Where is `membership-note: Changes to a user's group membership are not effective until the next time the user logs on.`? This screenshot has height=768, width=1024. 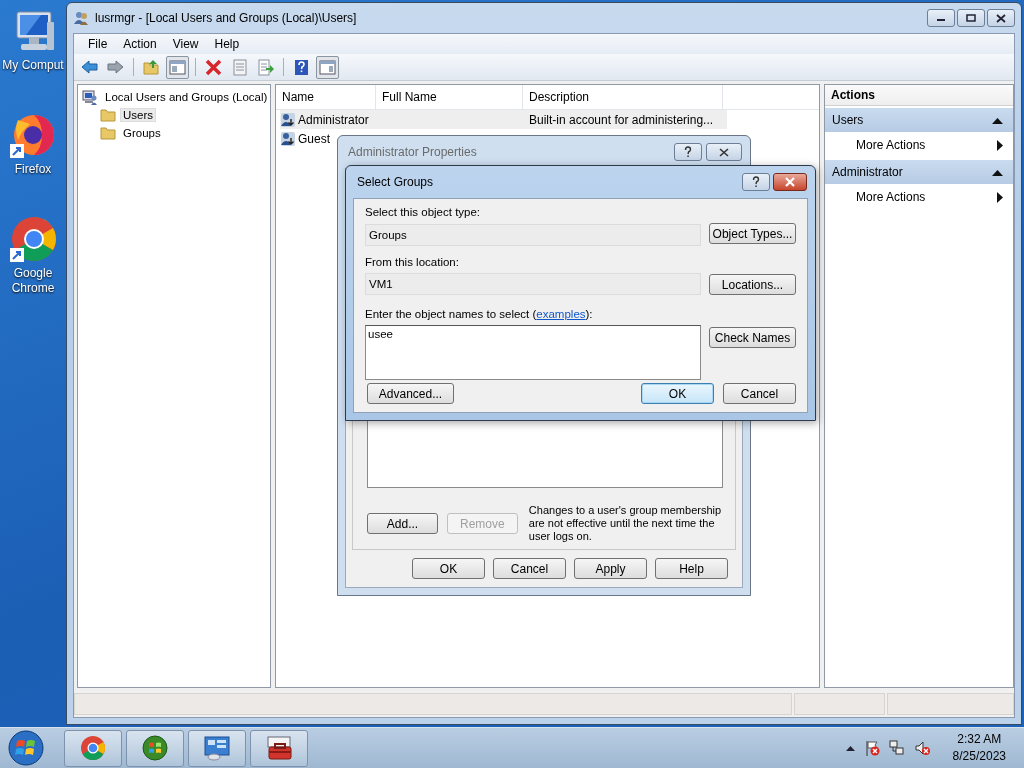
membership-note: Changes to a user's group membership are not effective until the next time the user logs on. is located at coordinates (625, 523).